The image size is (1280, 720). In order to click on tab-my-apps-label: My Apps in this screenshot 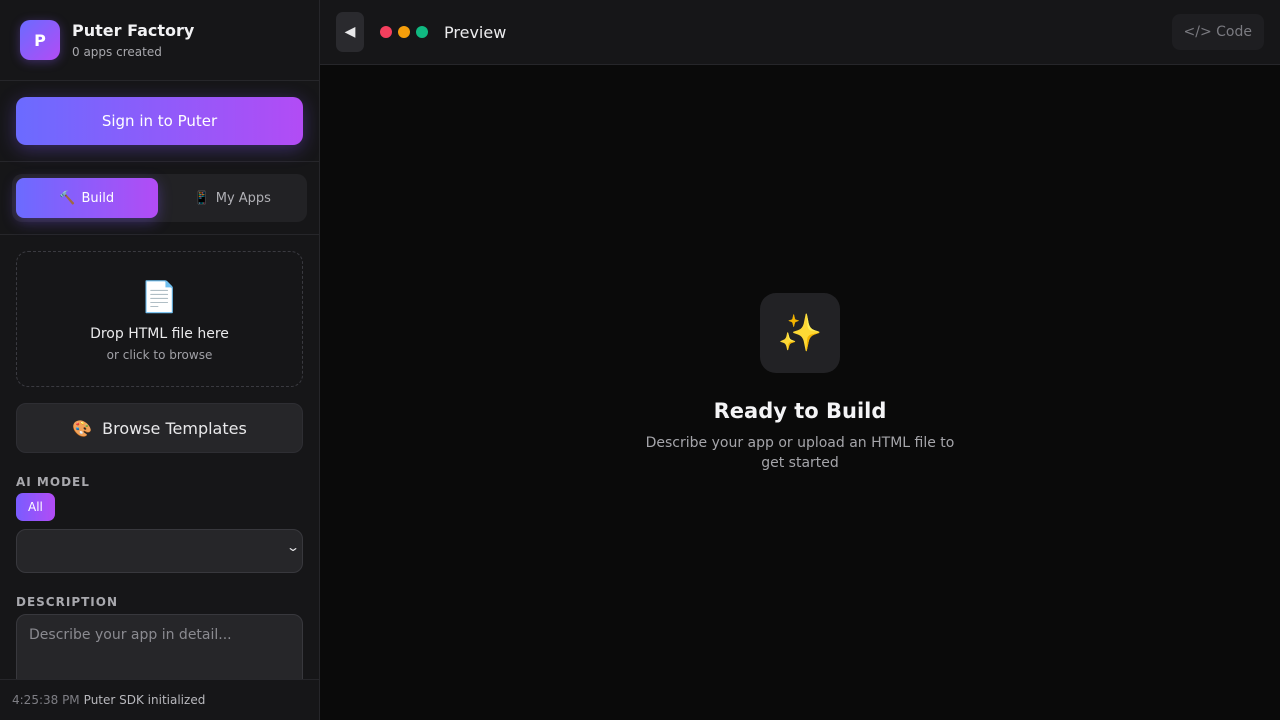, I will do `click(243, 198)`.